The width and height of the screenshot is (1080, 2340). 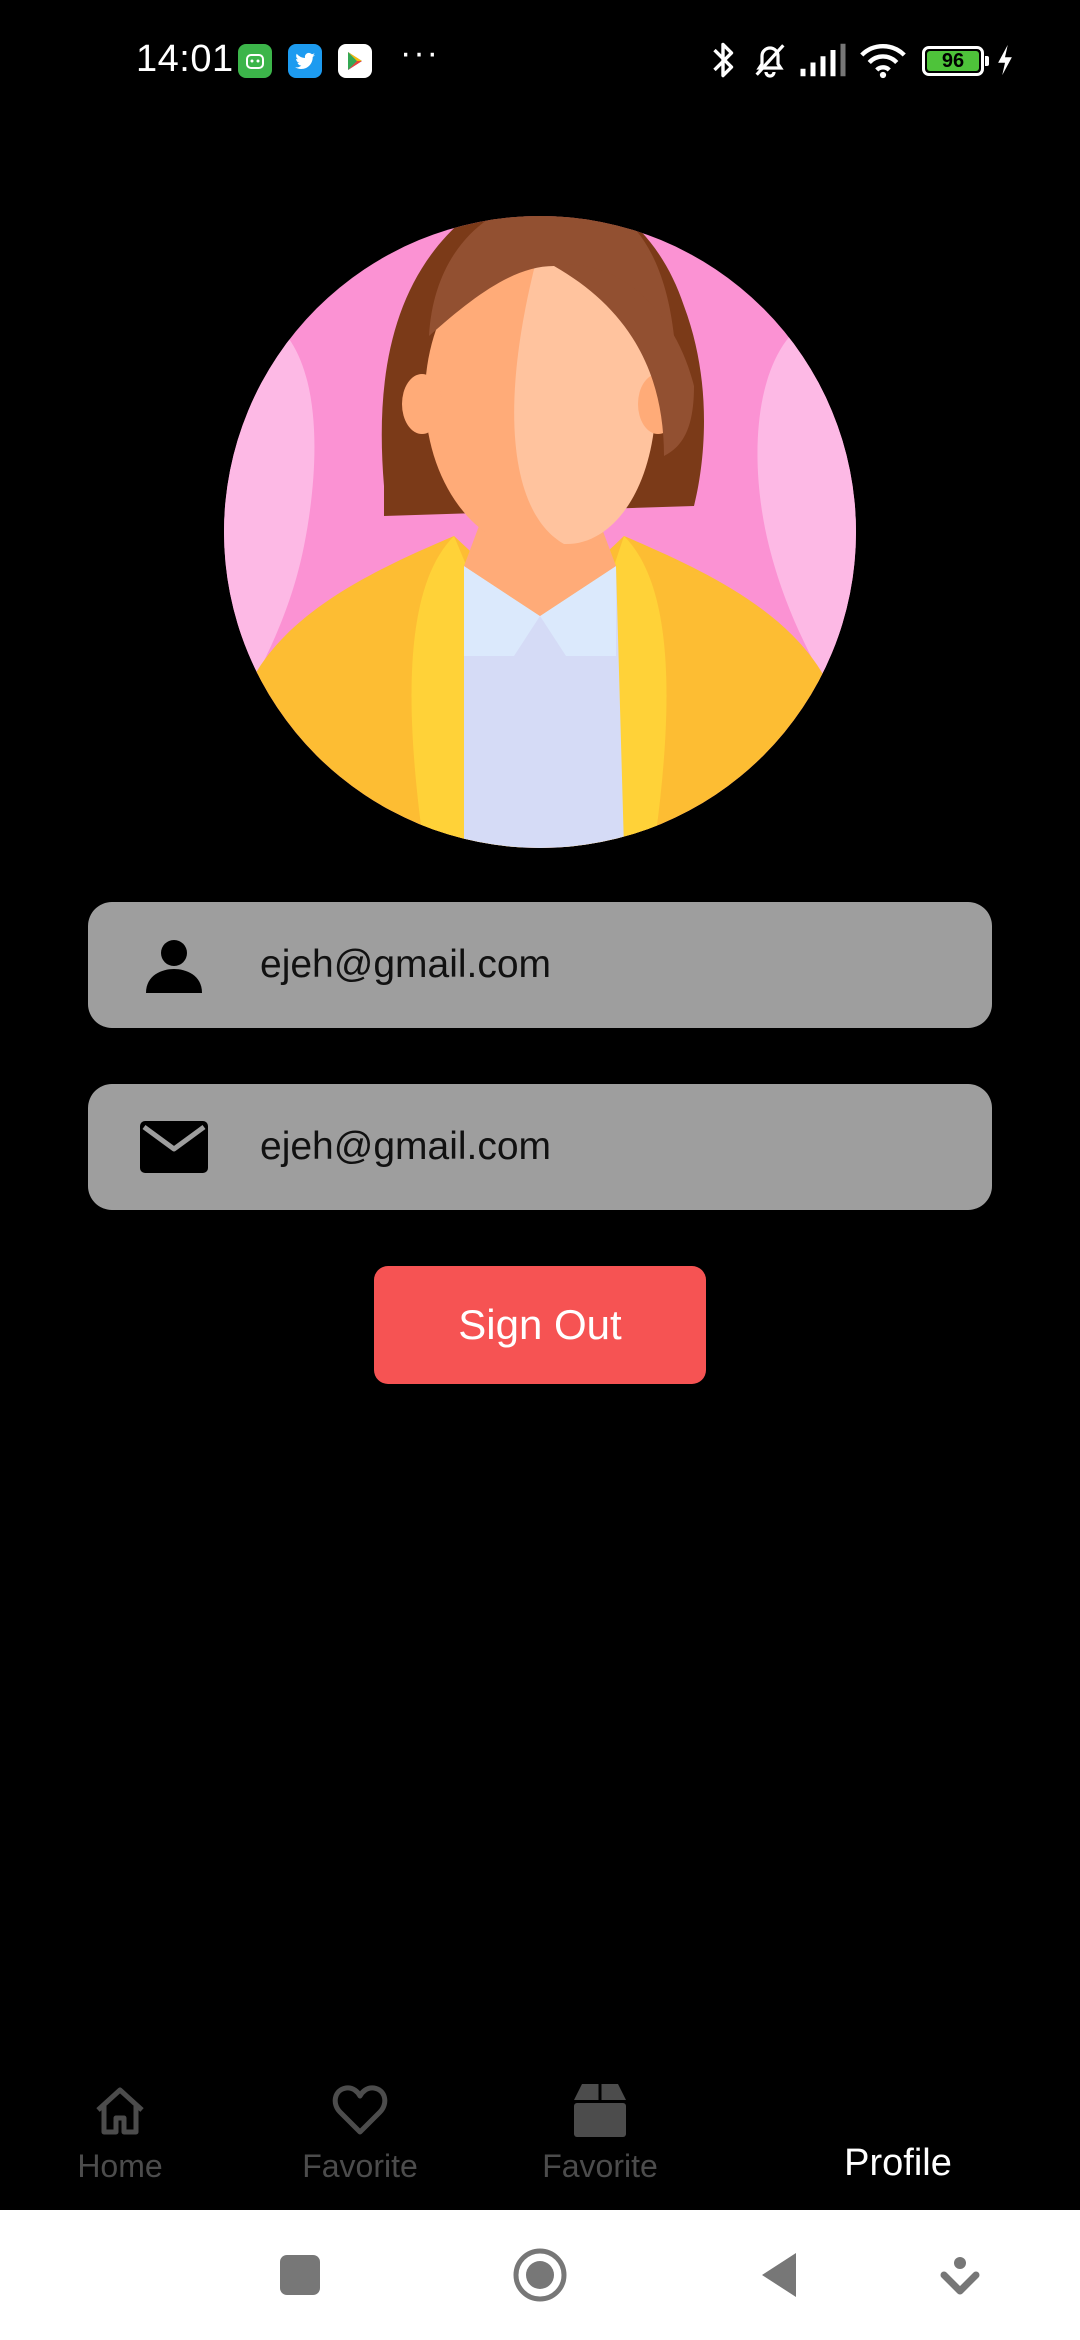 I want to click on nav-label-favorite-2: Favorite, so click(x=600, y=2166).